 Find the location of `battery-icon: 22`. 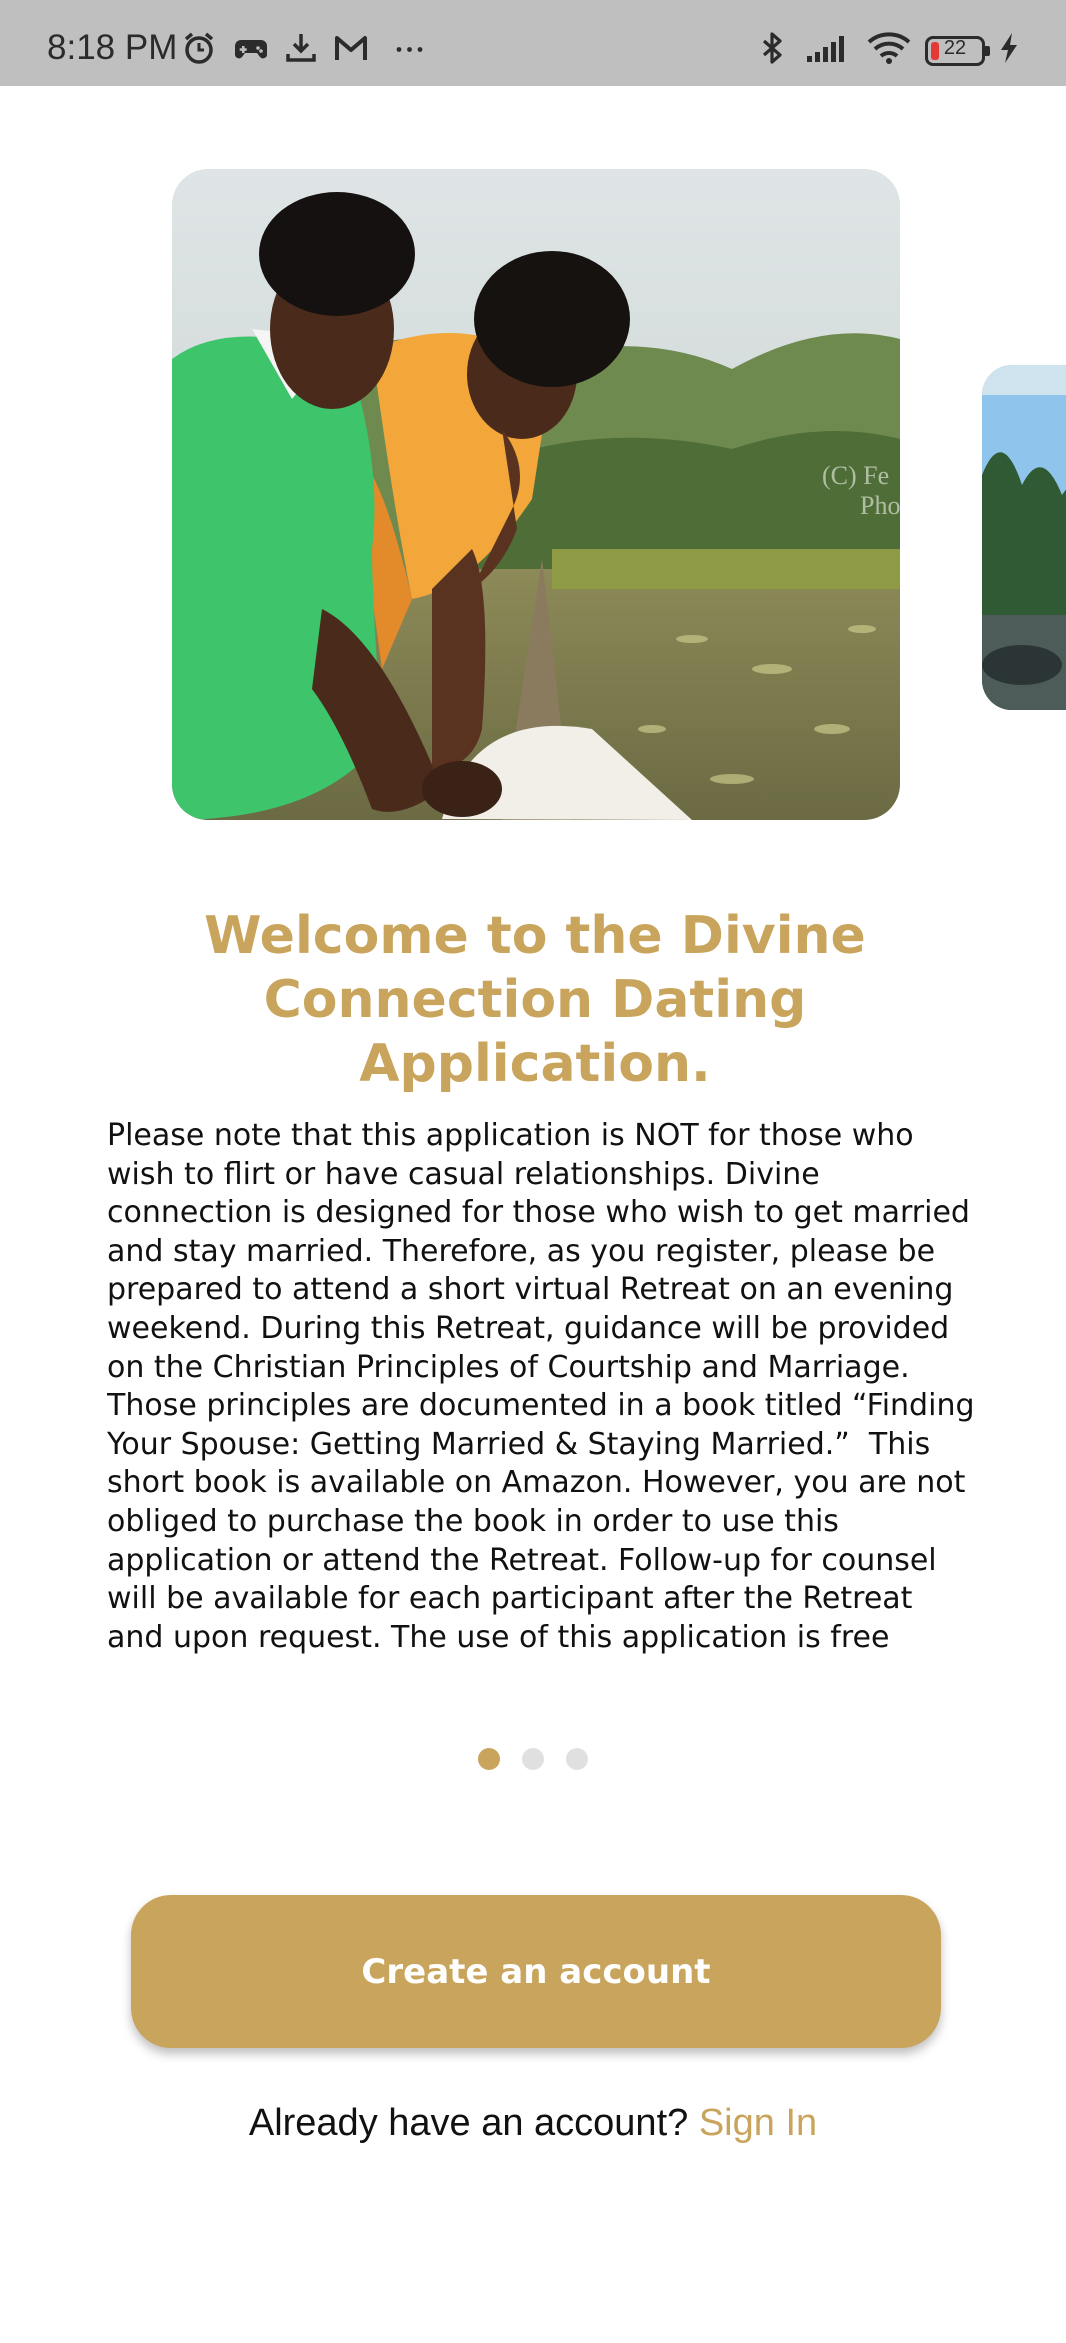

battery-icon: 22 is located at coordinates (957, 51).